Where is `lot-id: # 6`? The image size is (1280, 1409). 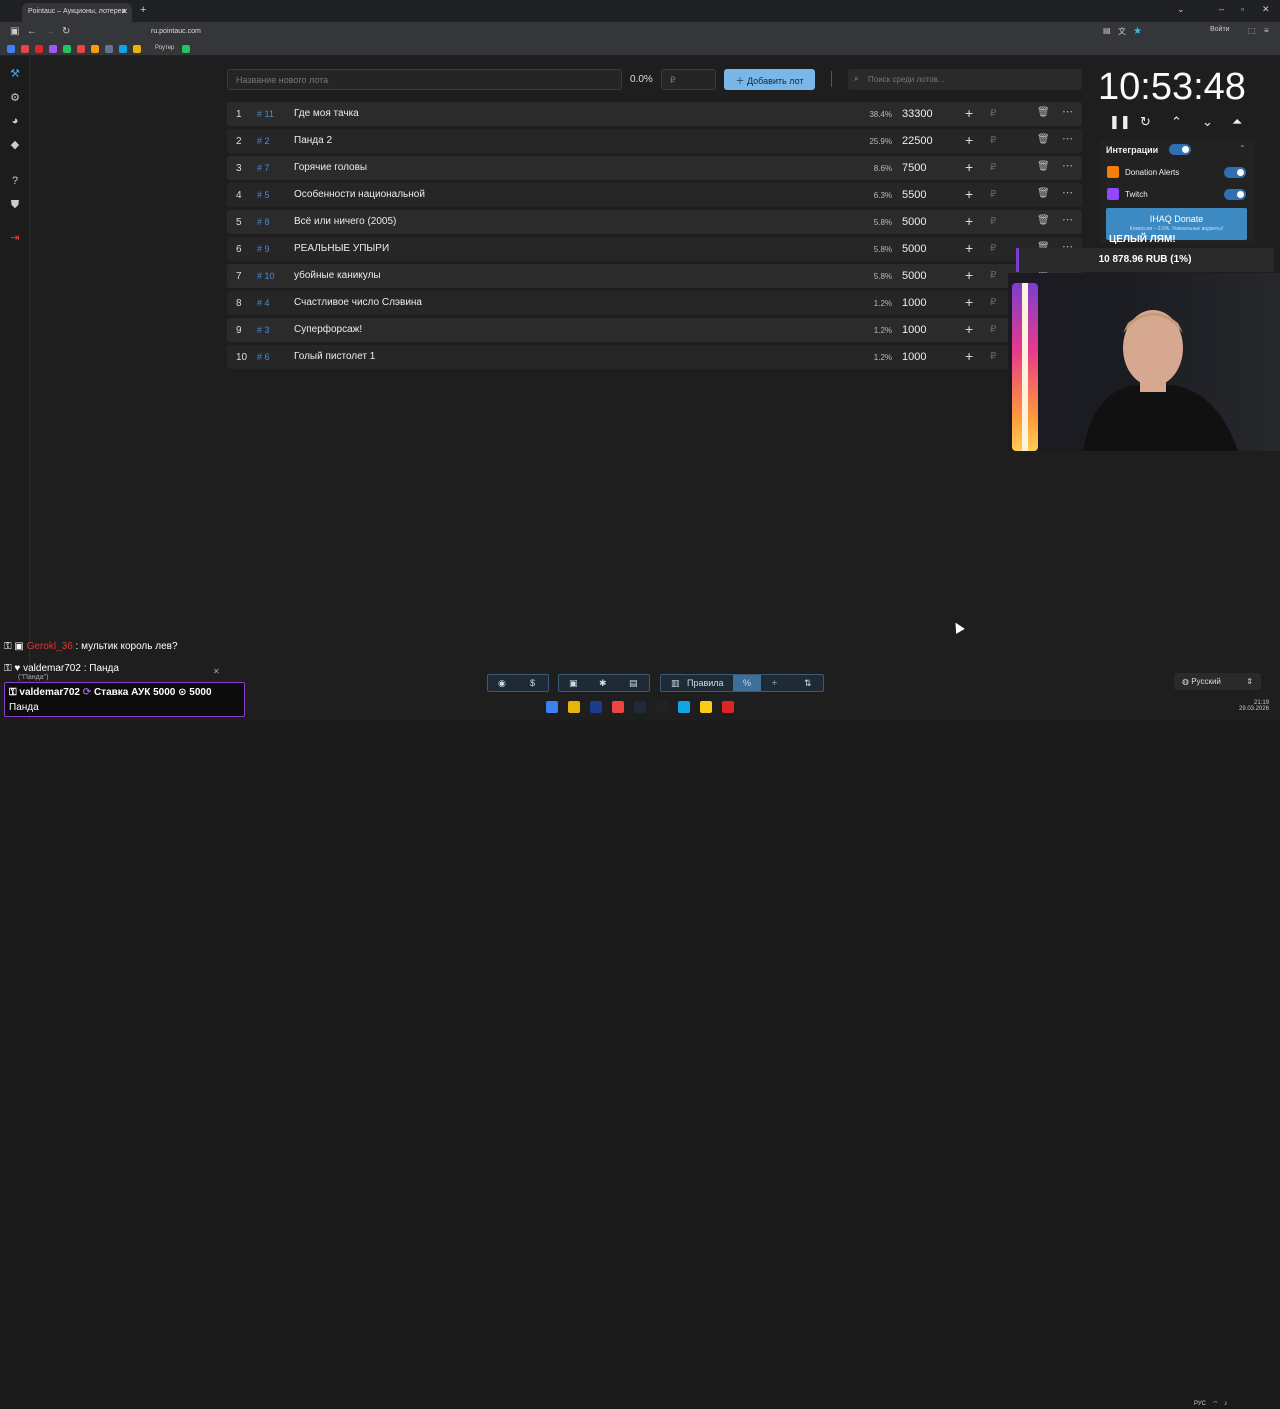
lot-id: # 6 is located at coordinates (263, 357).